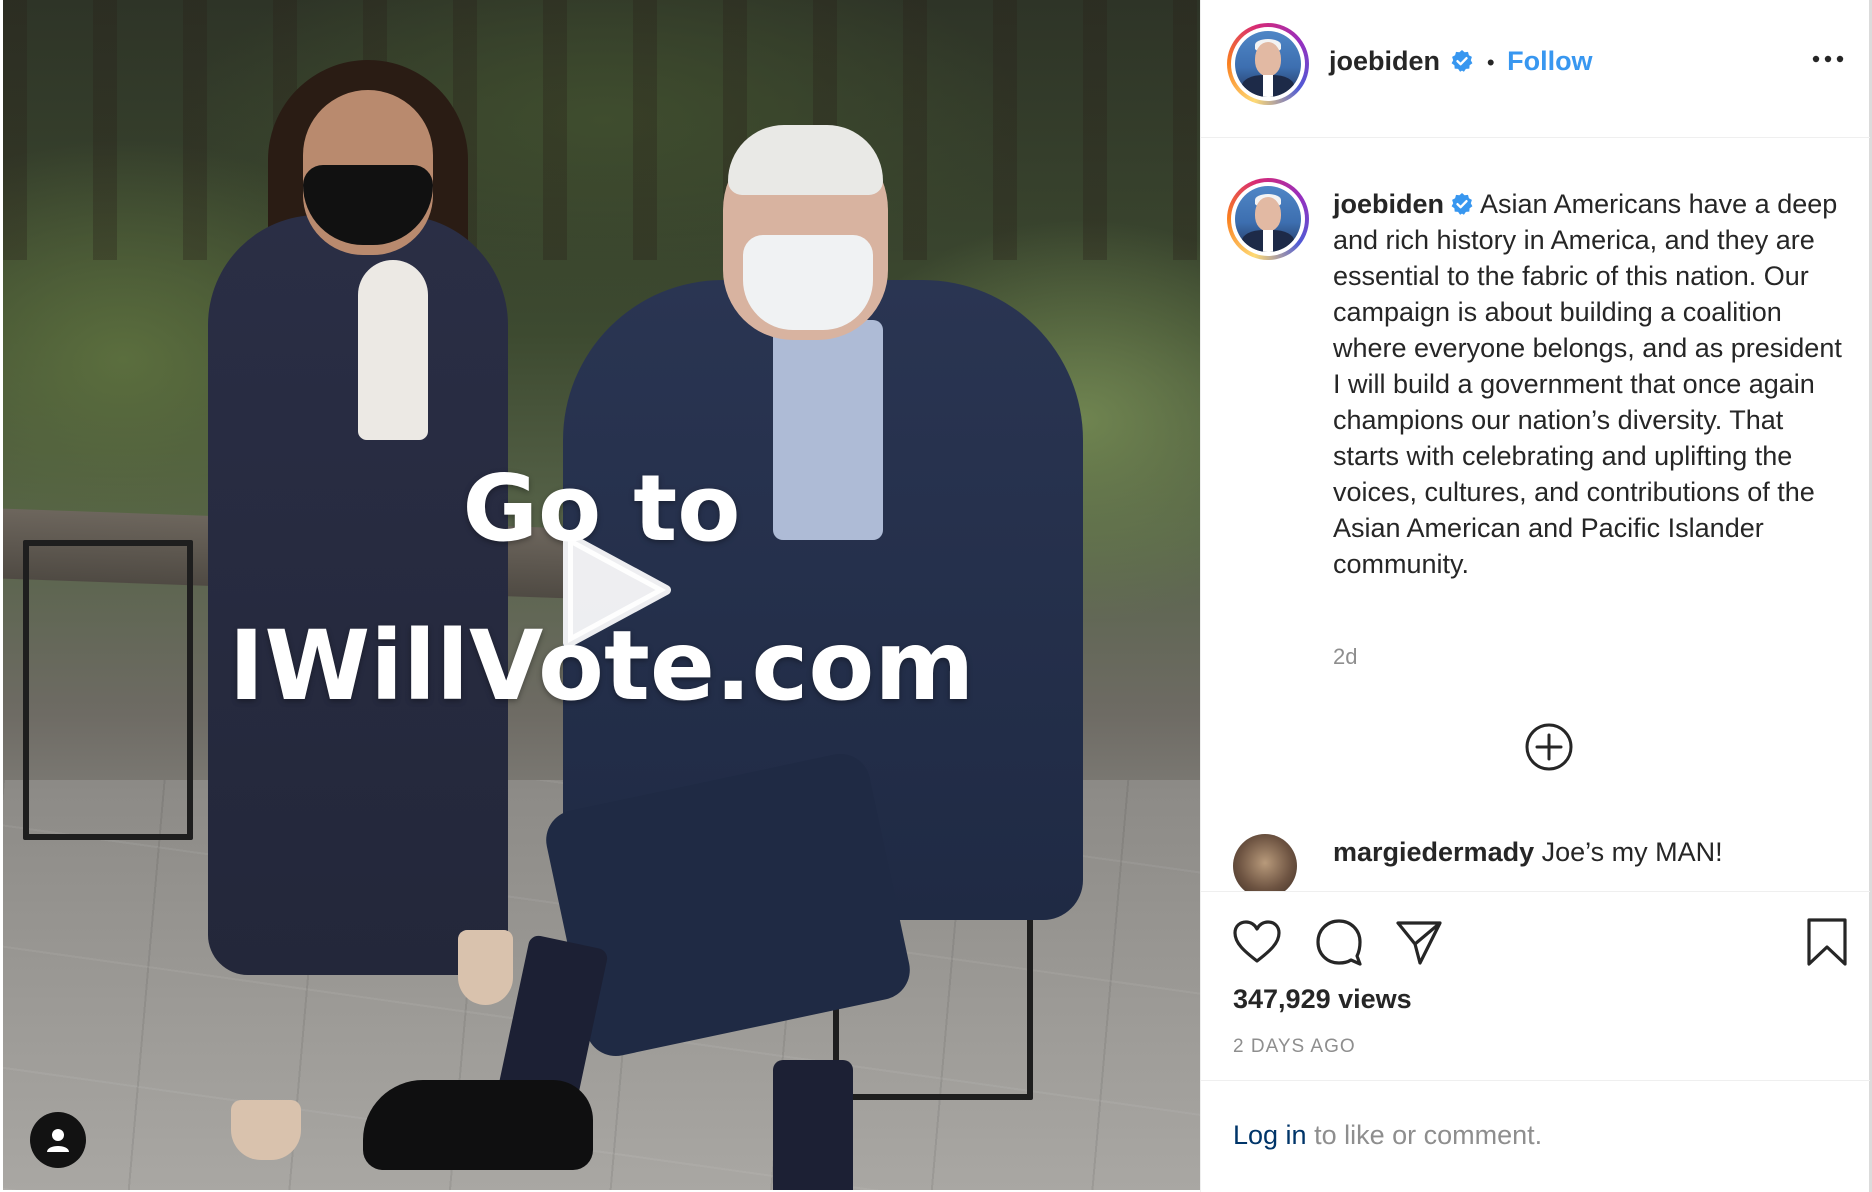  I want to click on background-pergola, so click(601, 130).